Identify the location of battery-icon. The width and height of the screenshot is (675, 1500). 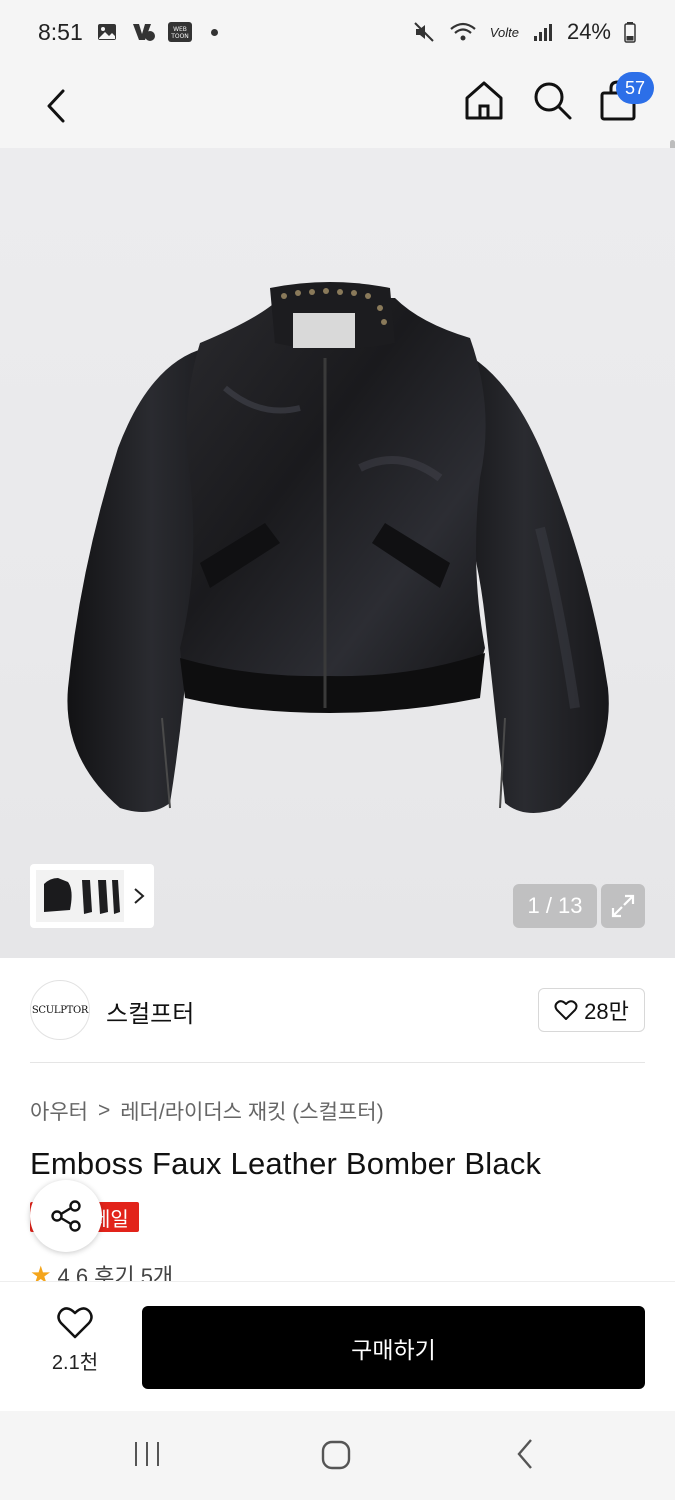
(630, 32).